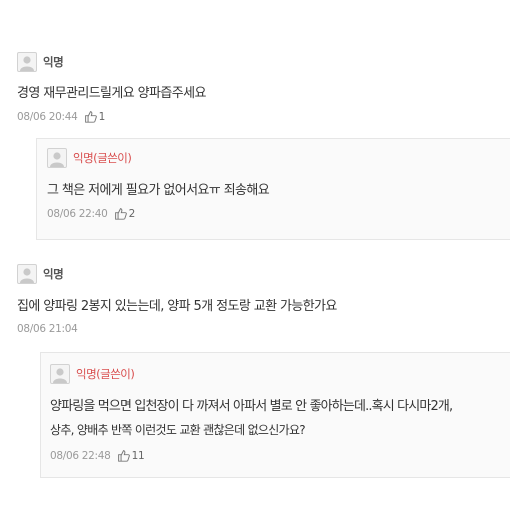 This screenshot has width=510, height=510. I want to click on like-button: 2, so click(124, 213).